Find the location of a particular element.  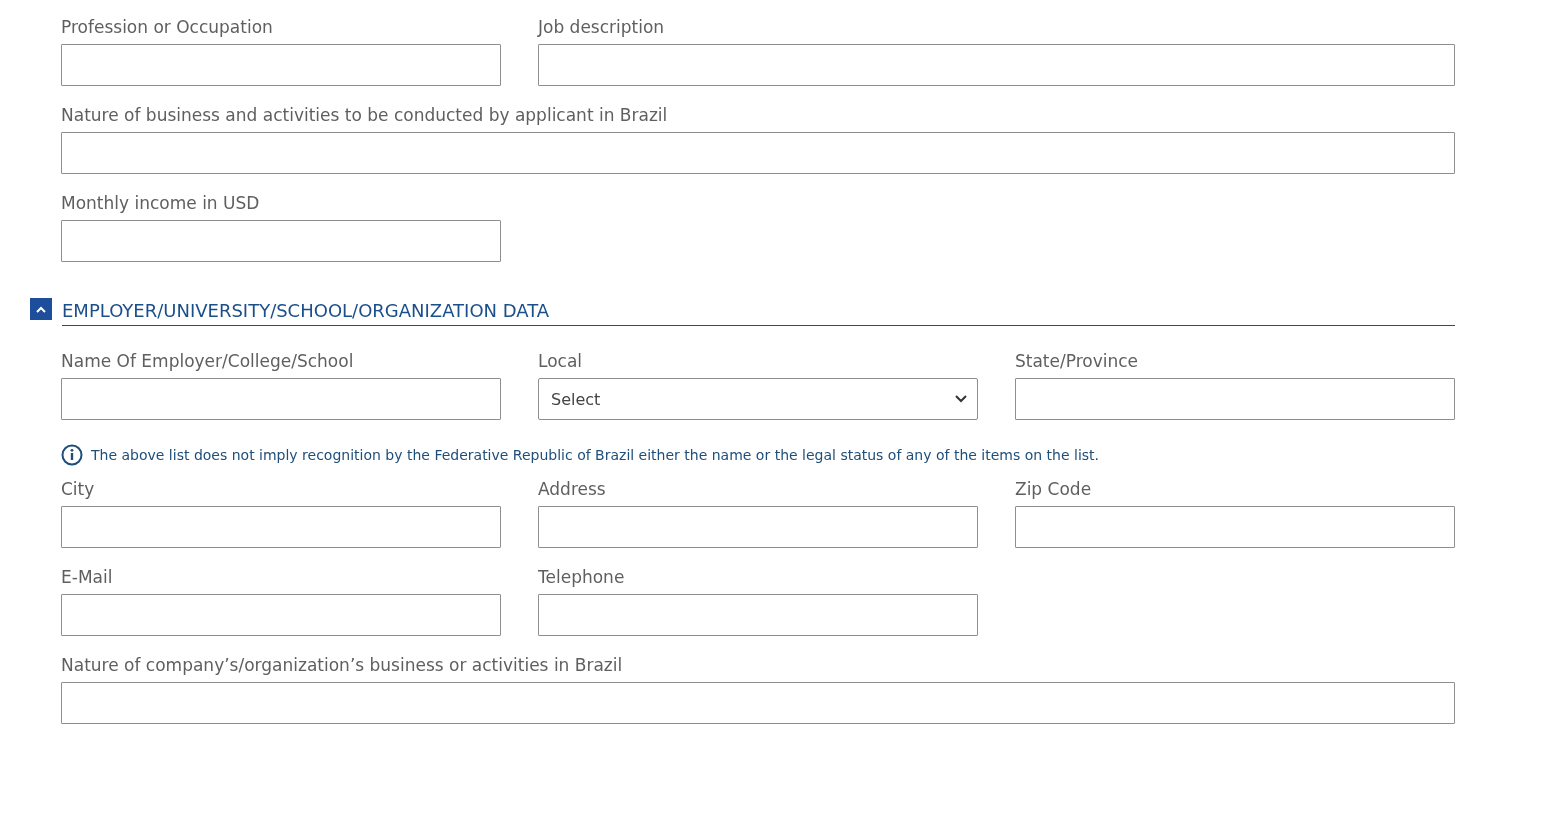

field-label: Telephone is located at coordinates (582, 577).